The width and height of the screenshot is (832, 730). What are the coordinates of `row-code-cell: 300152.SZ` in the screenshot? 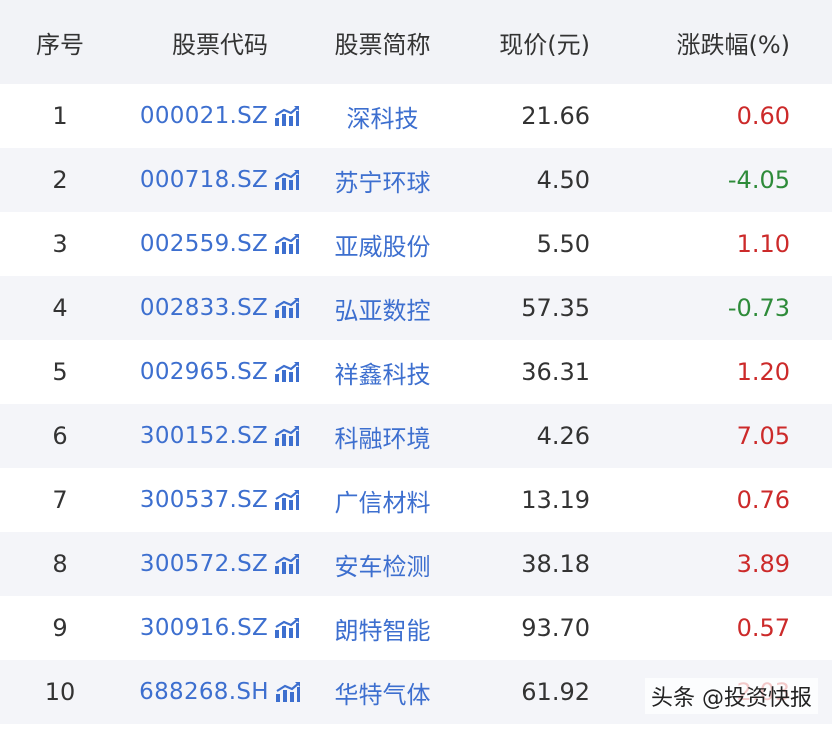 It's located at (220, 436).